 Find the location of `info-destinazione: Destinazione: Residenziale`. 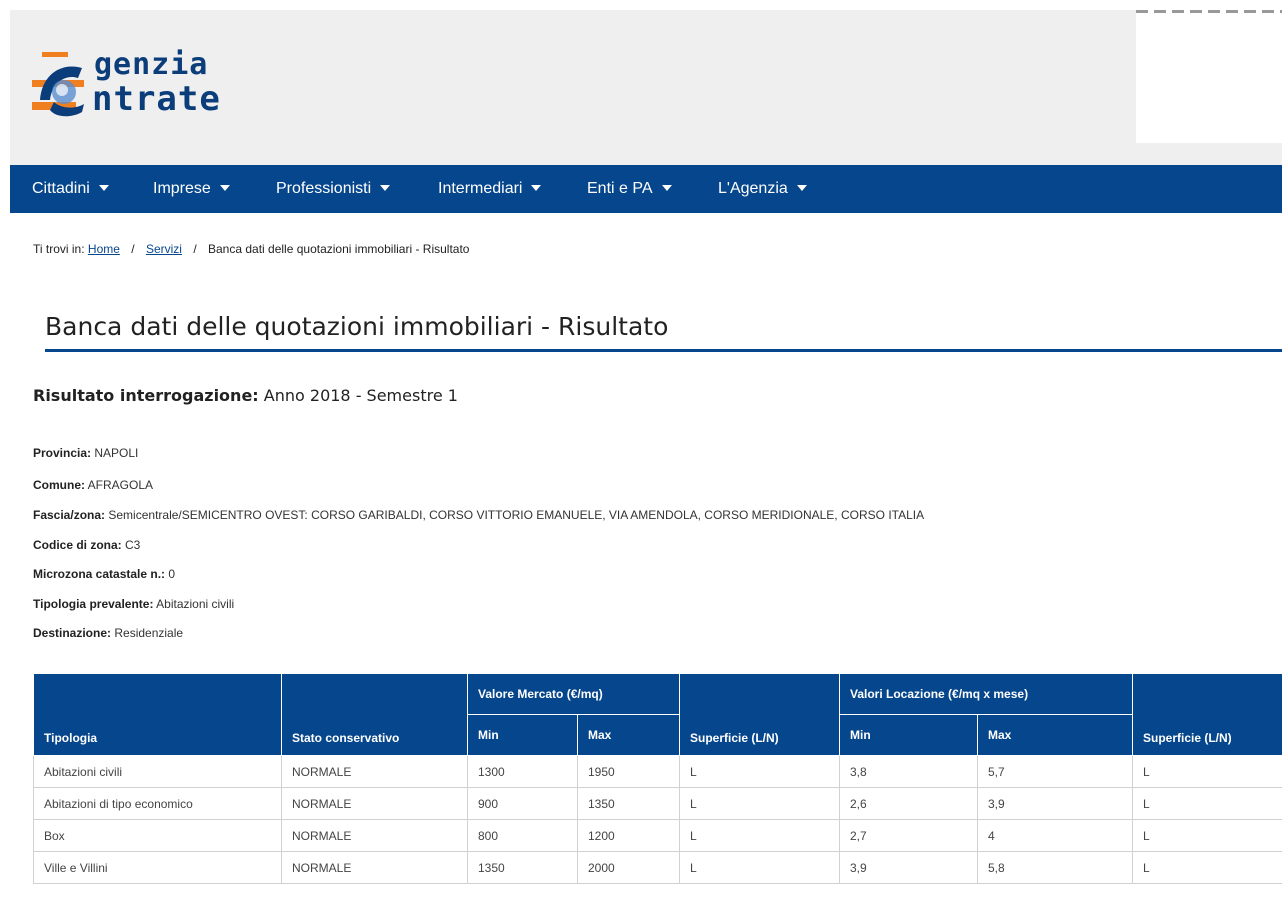

info-destinazione: Destinazione: Residenziale is located at coordinates (108, 633).